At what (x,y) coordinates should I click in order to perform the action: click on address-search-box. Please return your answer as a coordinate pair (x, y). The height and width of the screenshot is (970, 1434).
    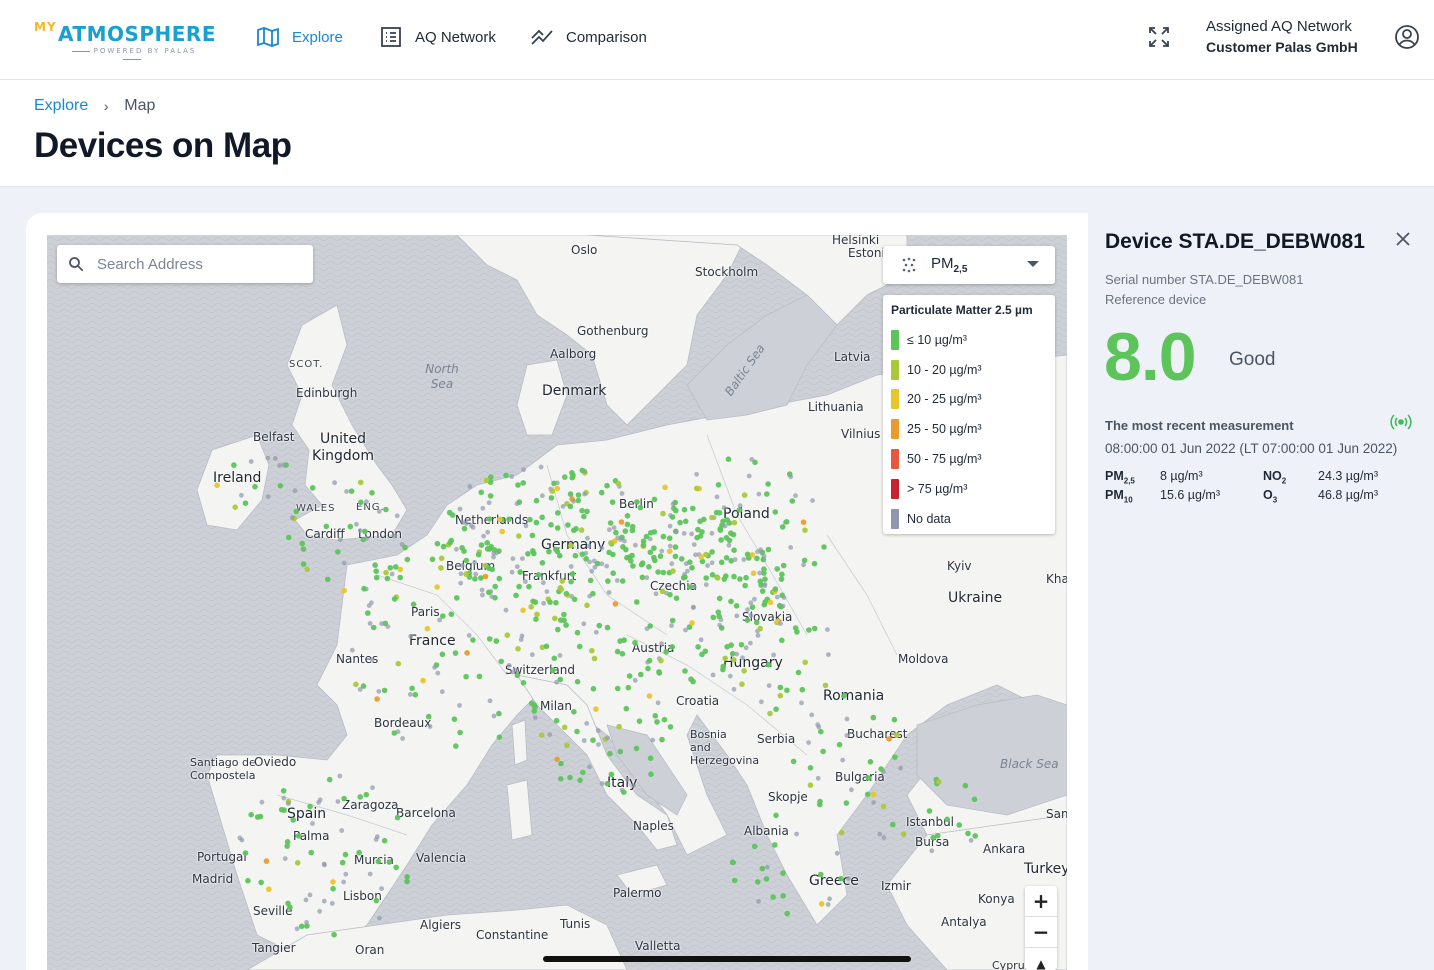
    Looking at the image, I should click on (185, 264).